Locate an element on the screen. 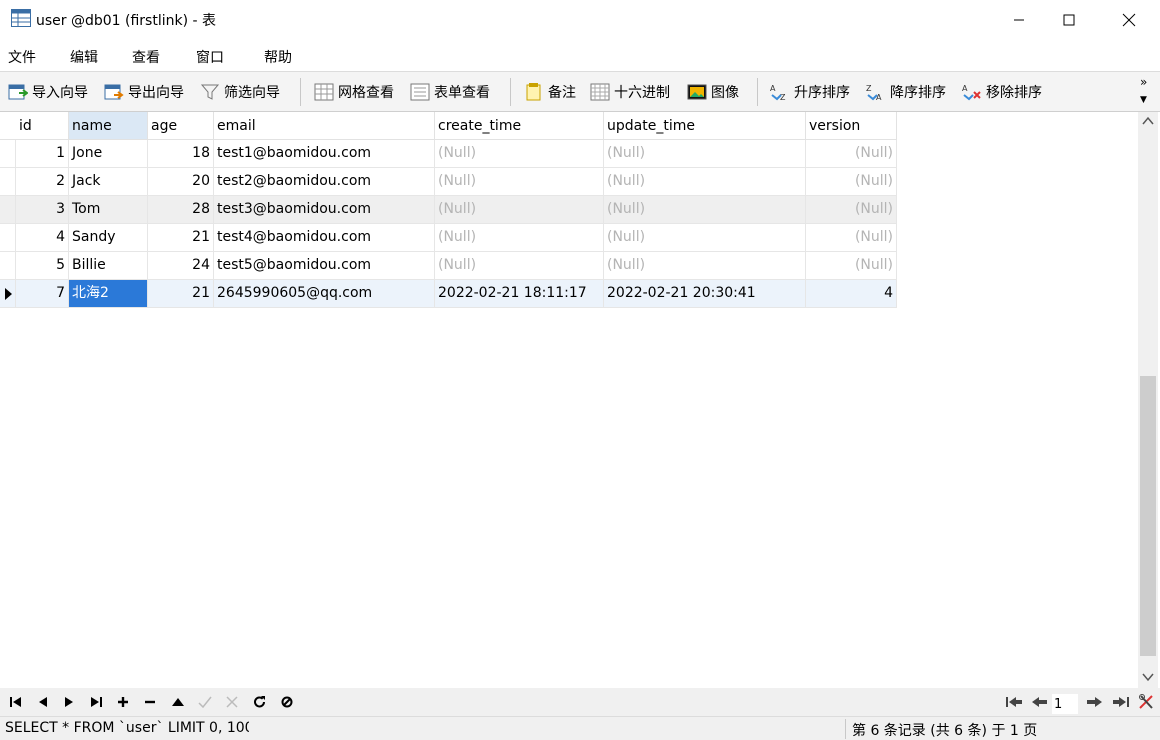  cell-email: test5@baomidou.com is located at coordinates (324, 266).